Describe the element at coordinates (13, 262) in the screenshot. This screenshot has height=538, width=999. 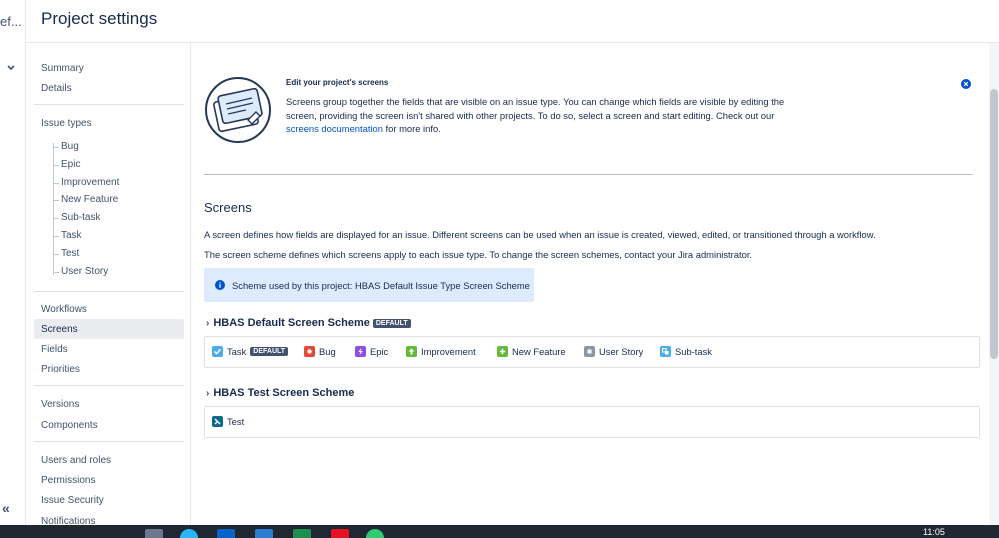
I see `left-rail: ef... «` at that location.